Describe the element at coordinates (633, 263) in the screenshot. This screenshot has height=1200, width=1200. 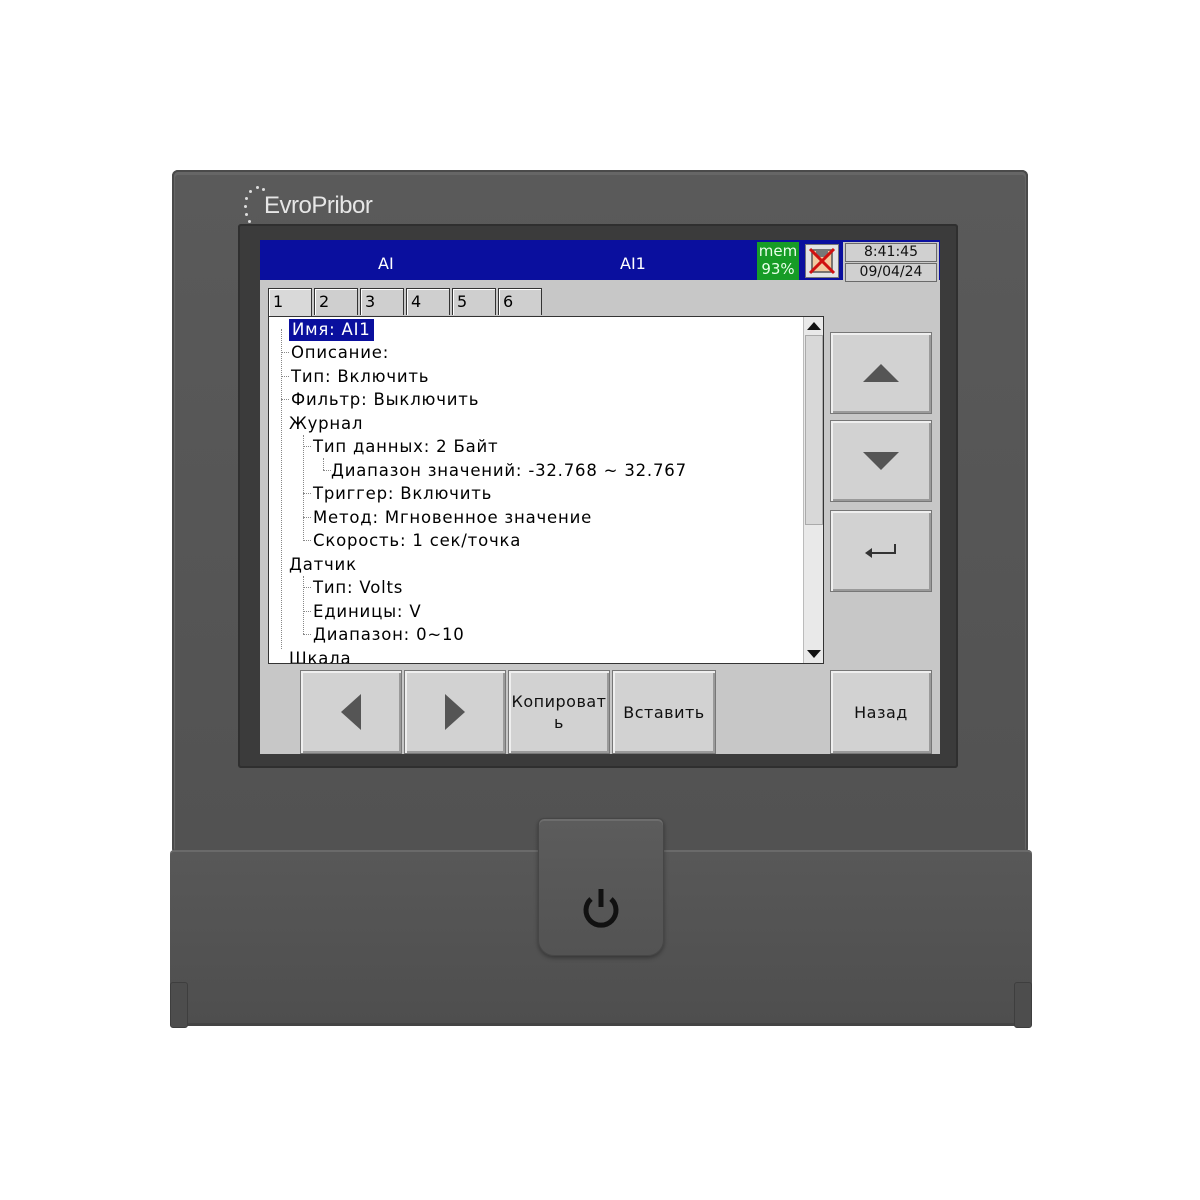
I see `channel-title: AI1` at that location.